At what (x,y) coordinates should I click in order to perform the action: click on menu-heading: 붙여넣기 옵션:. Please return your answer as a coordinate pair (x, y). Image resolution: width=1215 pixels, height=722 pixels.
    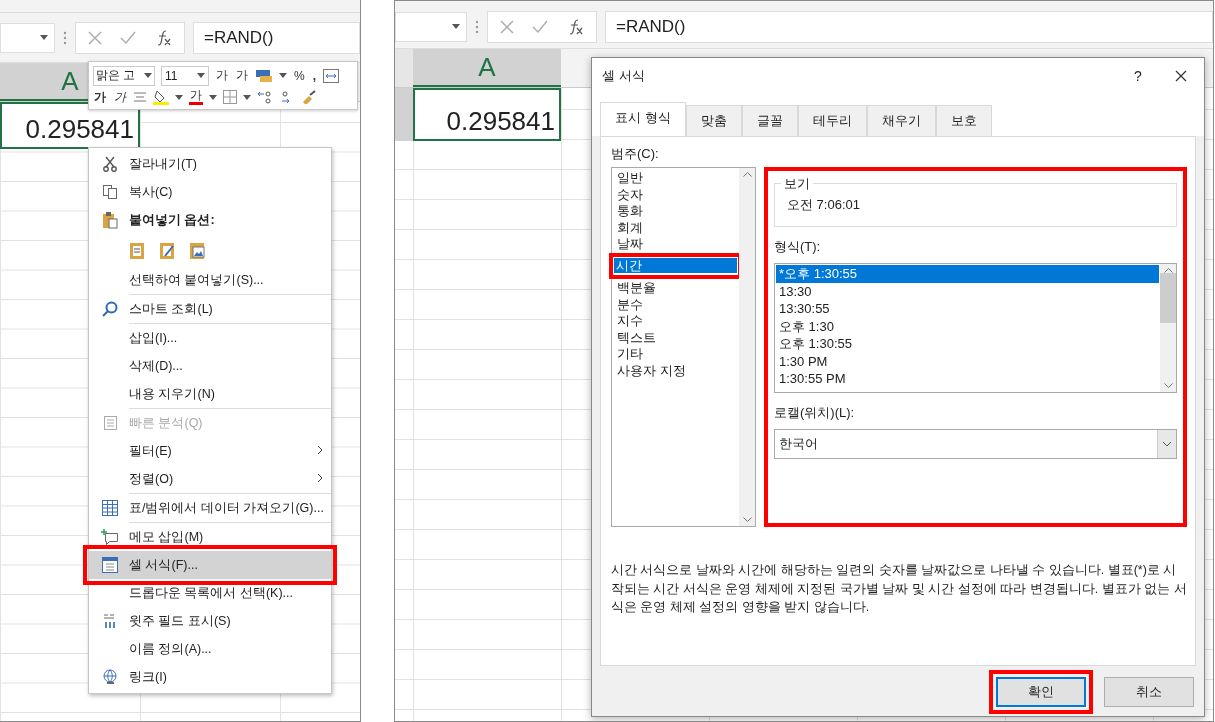
    Looking at the image, I should click on (210, 220).